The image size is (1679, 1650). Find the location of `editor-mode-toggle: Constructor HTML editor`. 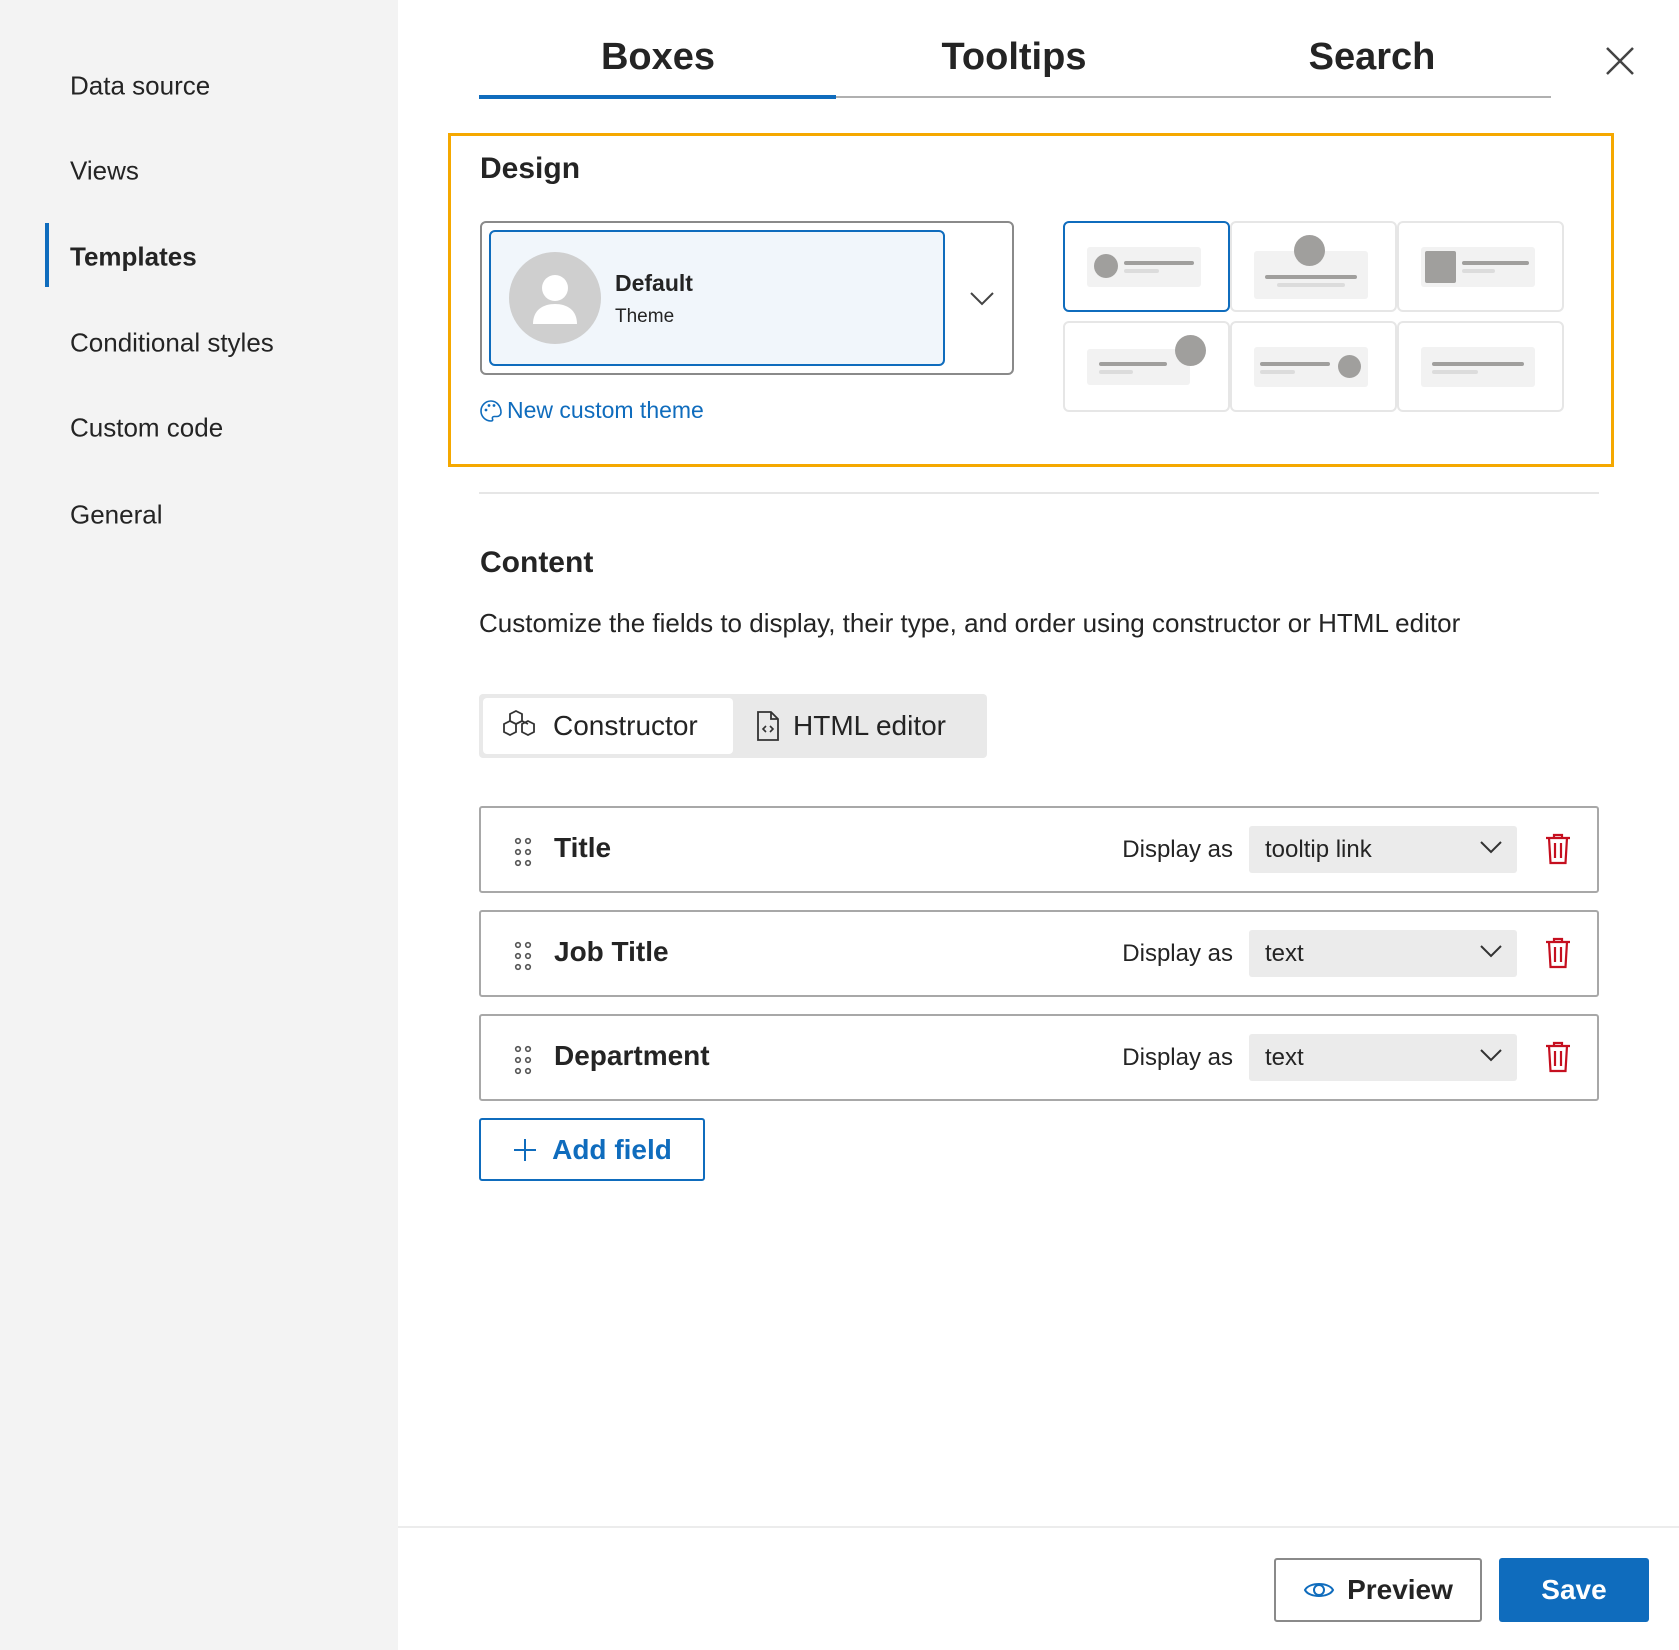

editor-mode-toggle: Constructor HTML editor is located at coordinates (733, 726).